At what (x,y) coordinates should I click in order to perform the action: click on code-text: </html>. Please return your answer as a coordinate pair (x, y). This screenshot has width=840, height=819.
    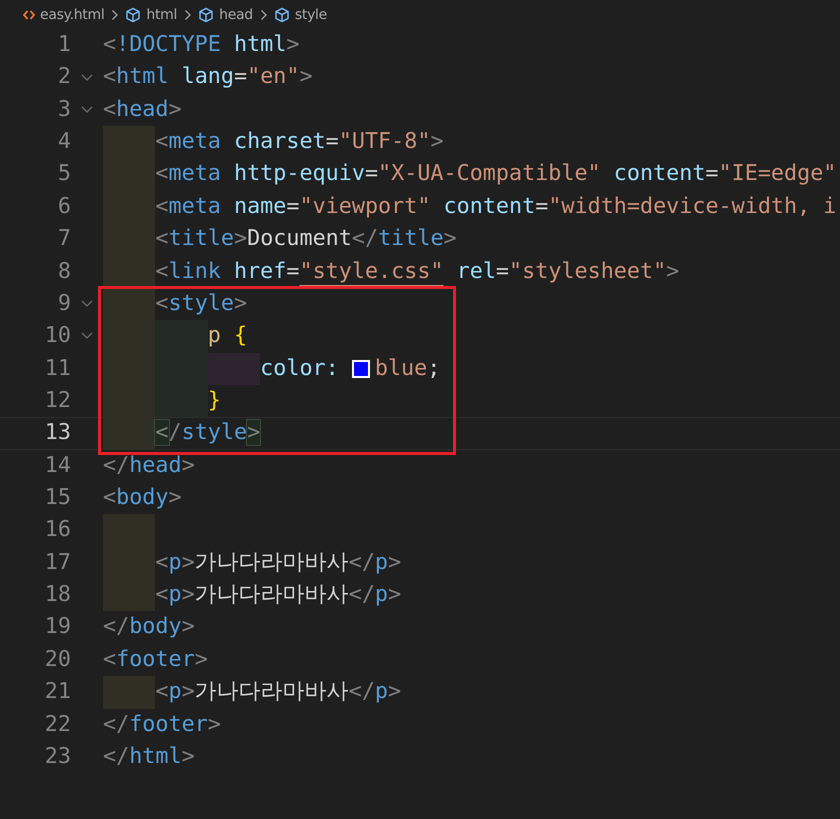
    Looking at the image, I should click on (149, 756).